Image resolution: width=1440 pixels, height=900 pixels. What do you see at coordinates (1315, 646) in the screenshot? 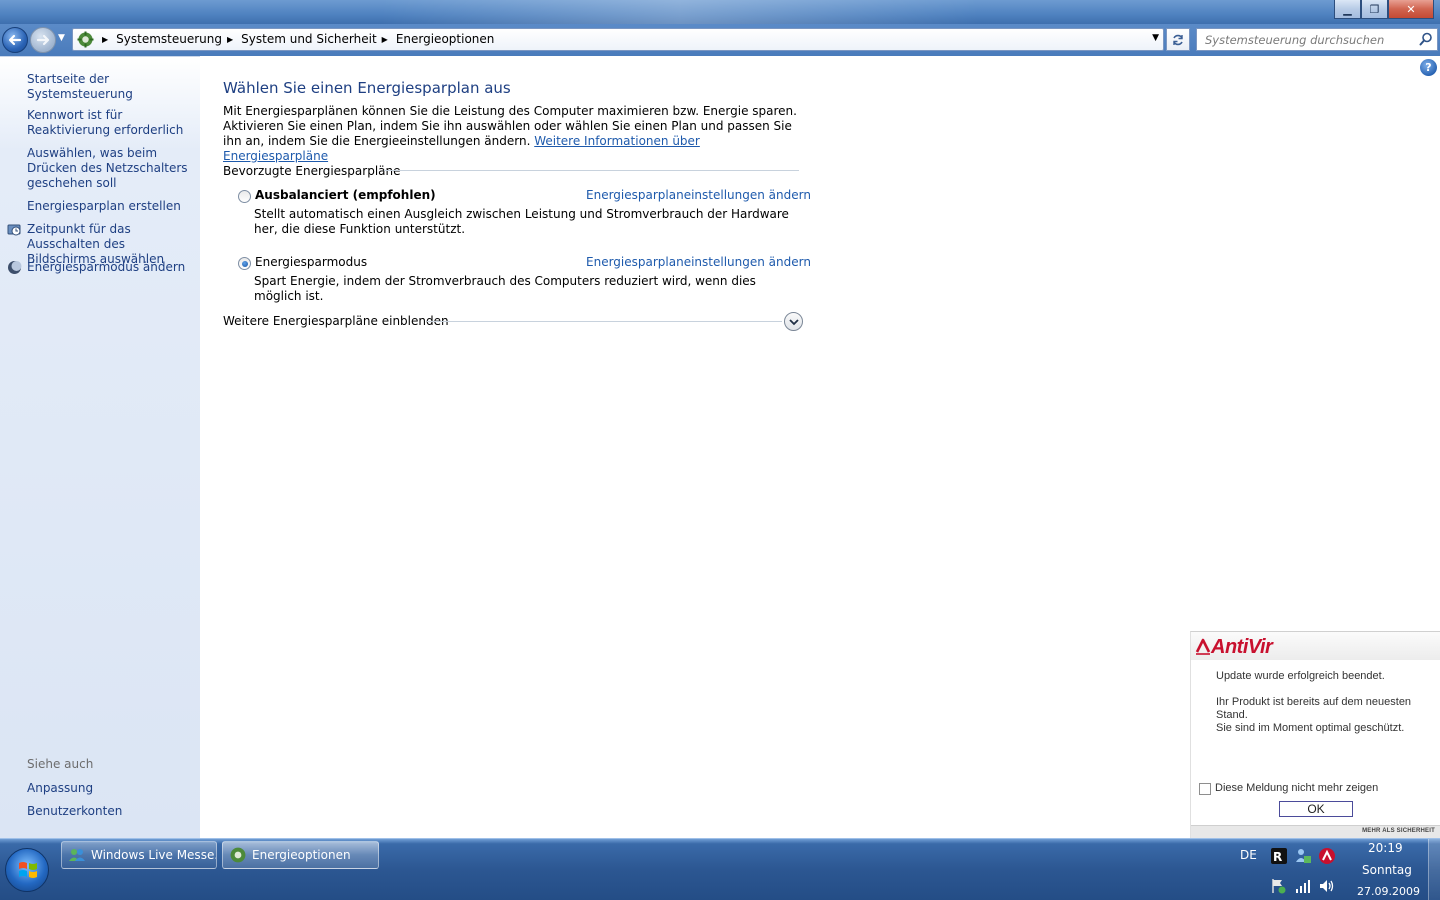
I see `antivir-header: AntiVir` at bounding box center [1315, 646].